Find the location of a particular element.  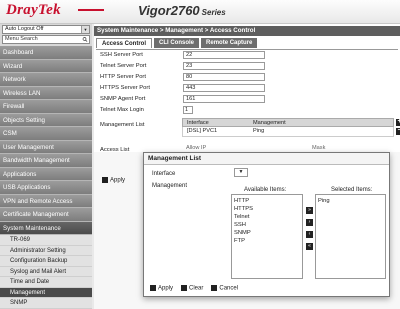

tab-access-control: Access Control is located at coordinates (124, 43).